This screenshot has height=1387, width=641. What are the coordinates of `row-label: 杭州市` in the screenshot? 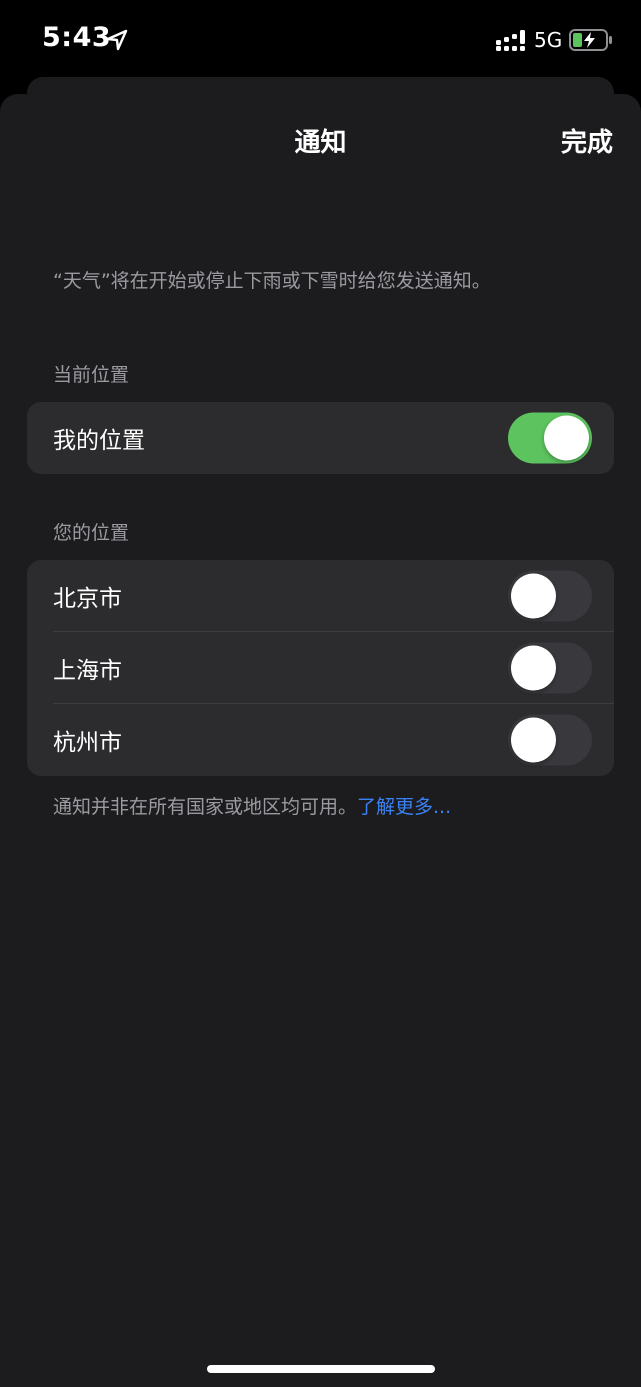 It's located at (87, 743).